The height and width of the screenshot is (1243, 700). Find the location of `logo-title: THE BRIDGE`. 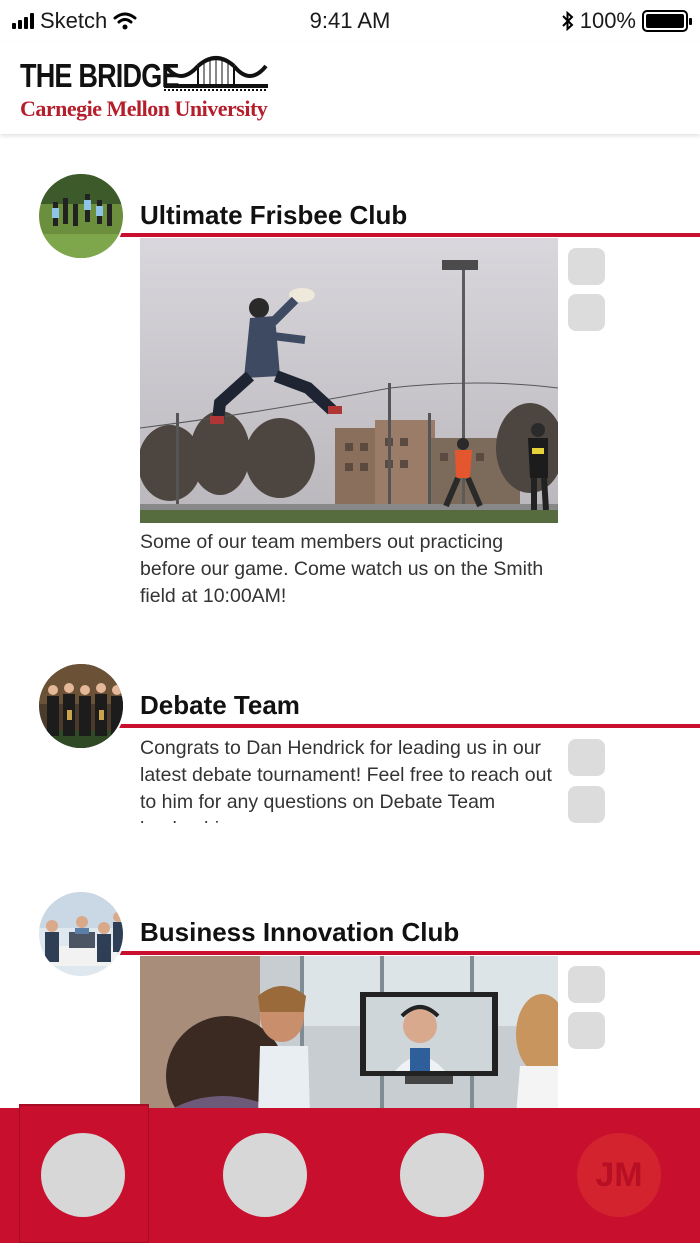

logo-title: THE BRIDGE is located at coordinates (100, 75).